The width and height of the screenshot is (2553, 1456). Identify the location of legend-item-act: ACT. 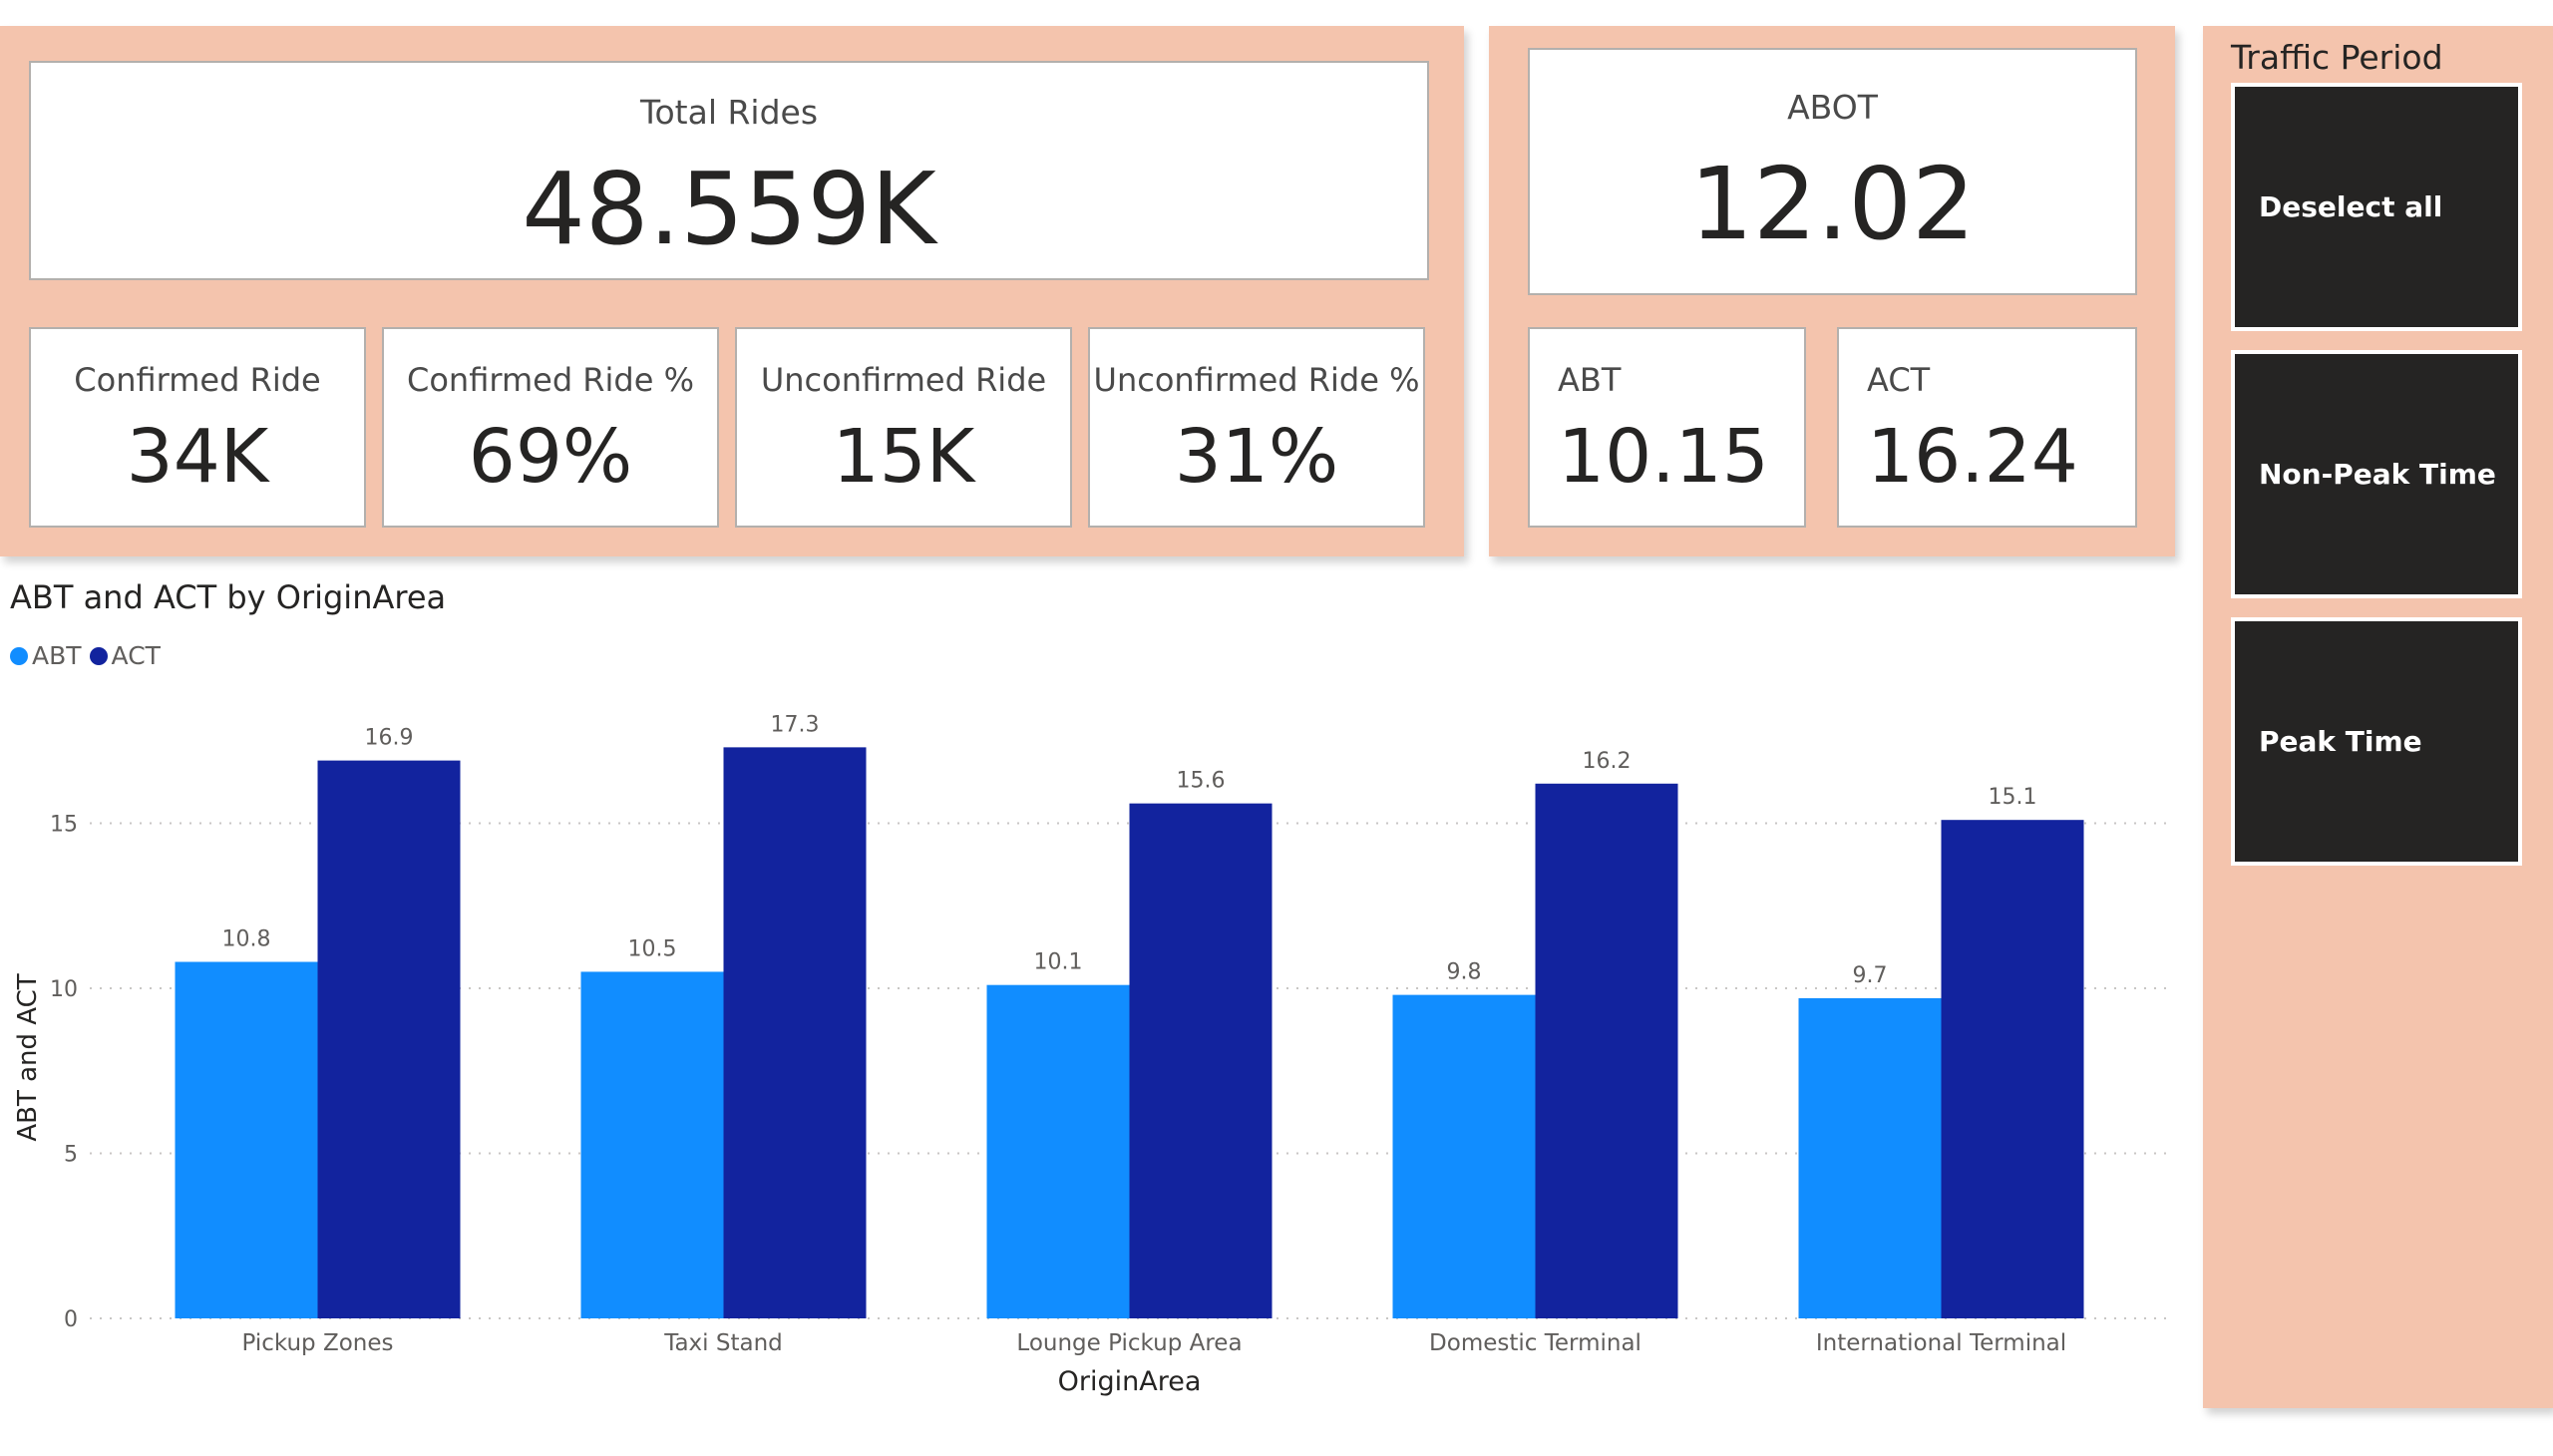
(125, 655).